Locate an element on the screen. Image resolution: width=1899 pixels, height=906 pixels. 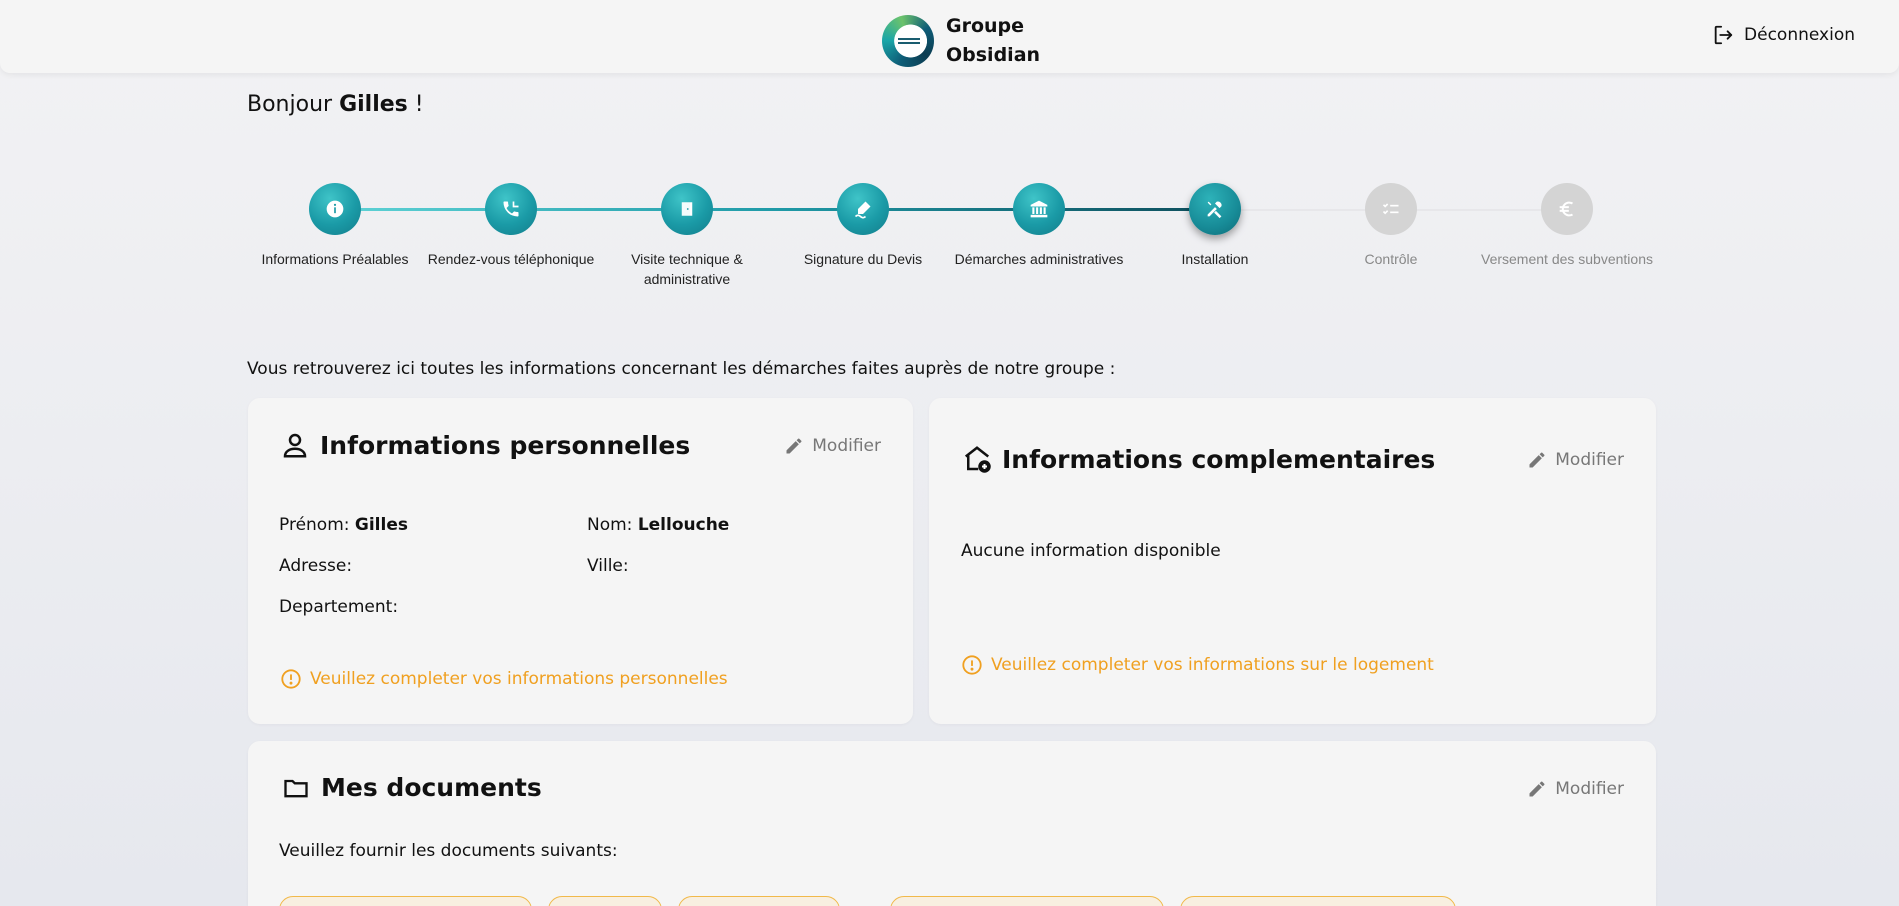
greeting-suffix: ! is located at coordinates (419, 104).